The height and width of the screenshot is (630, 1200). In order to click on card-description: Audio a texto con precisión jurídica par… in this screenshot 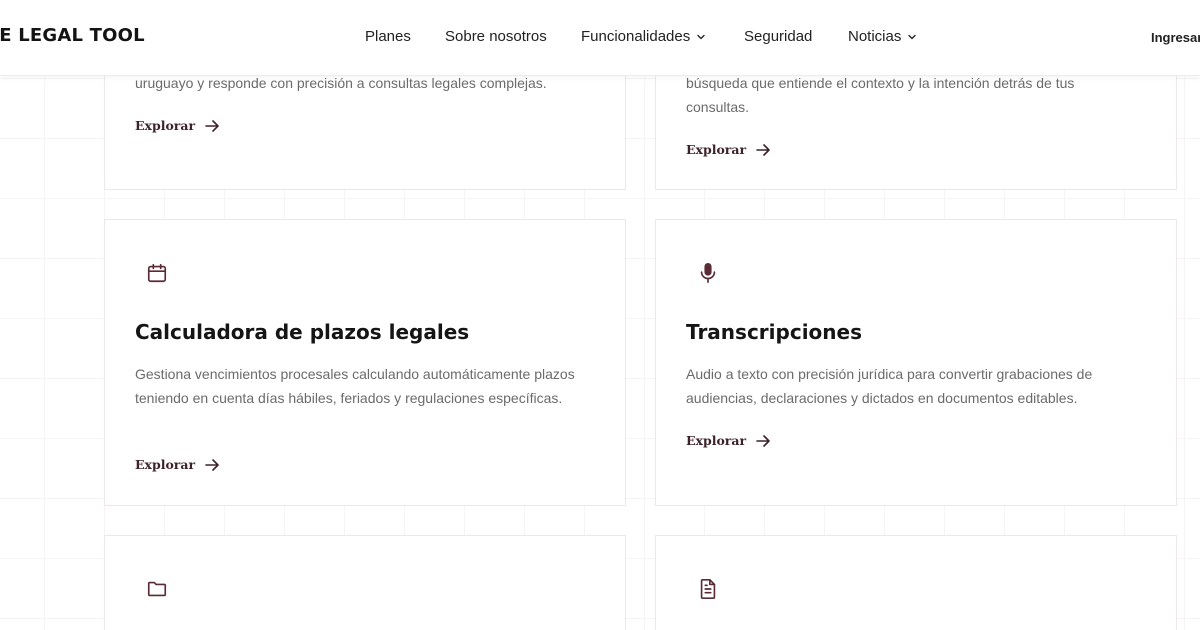, I will do `click(889, 386)`.